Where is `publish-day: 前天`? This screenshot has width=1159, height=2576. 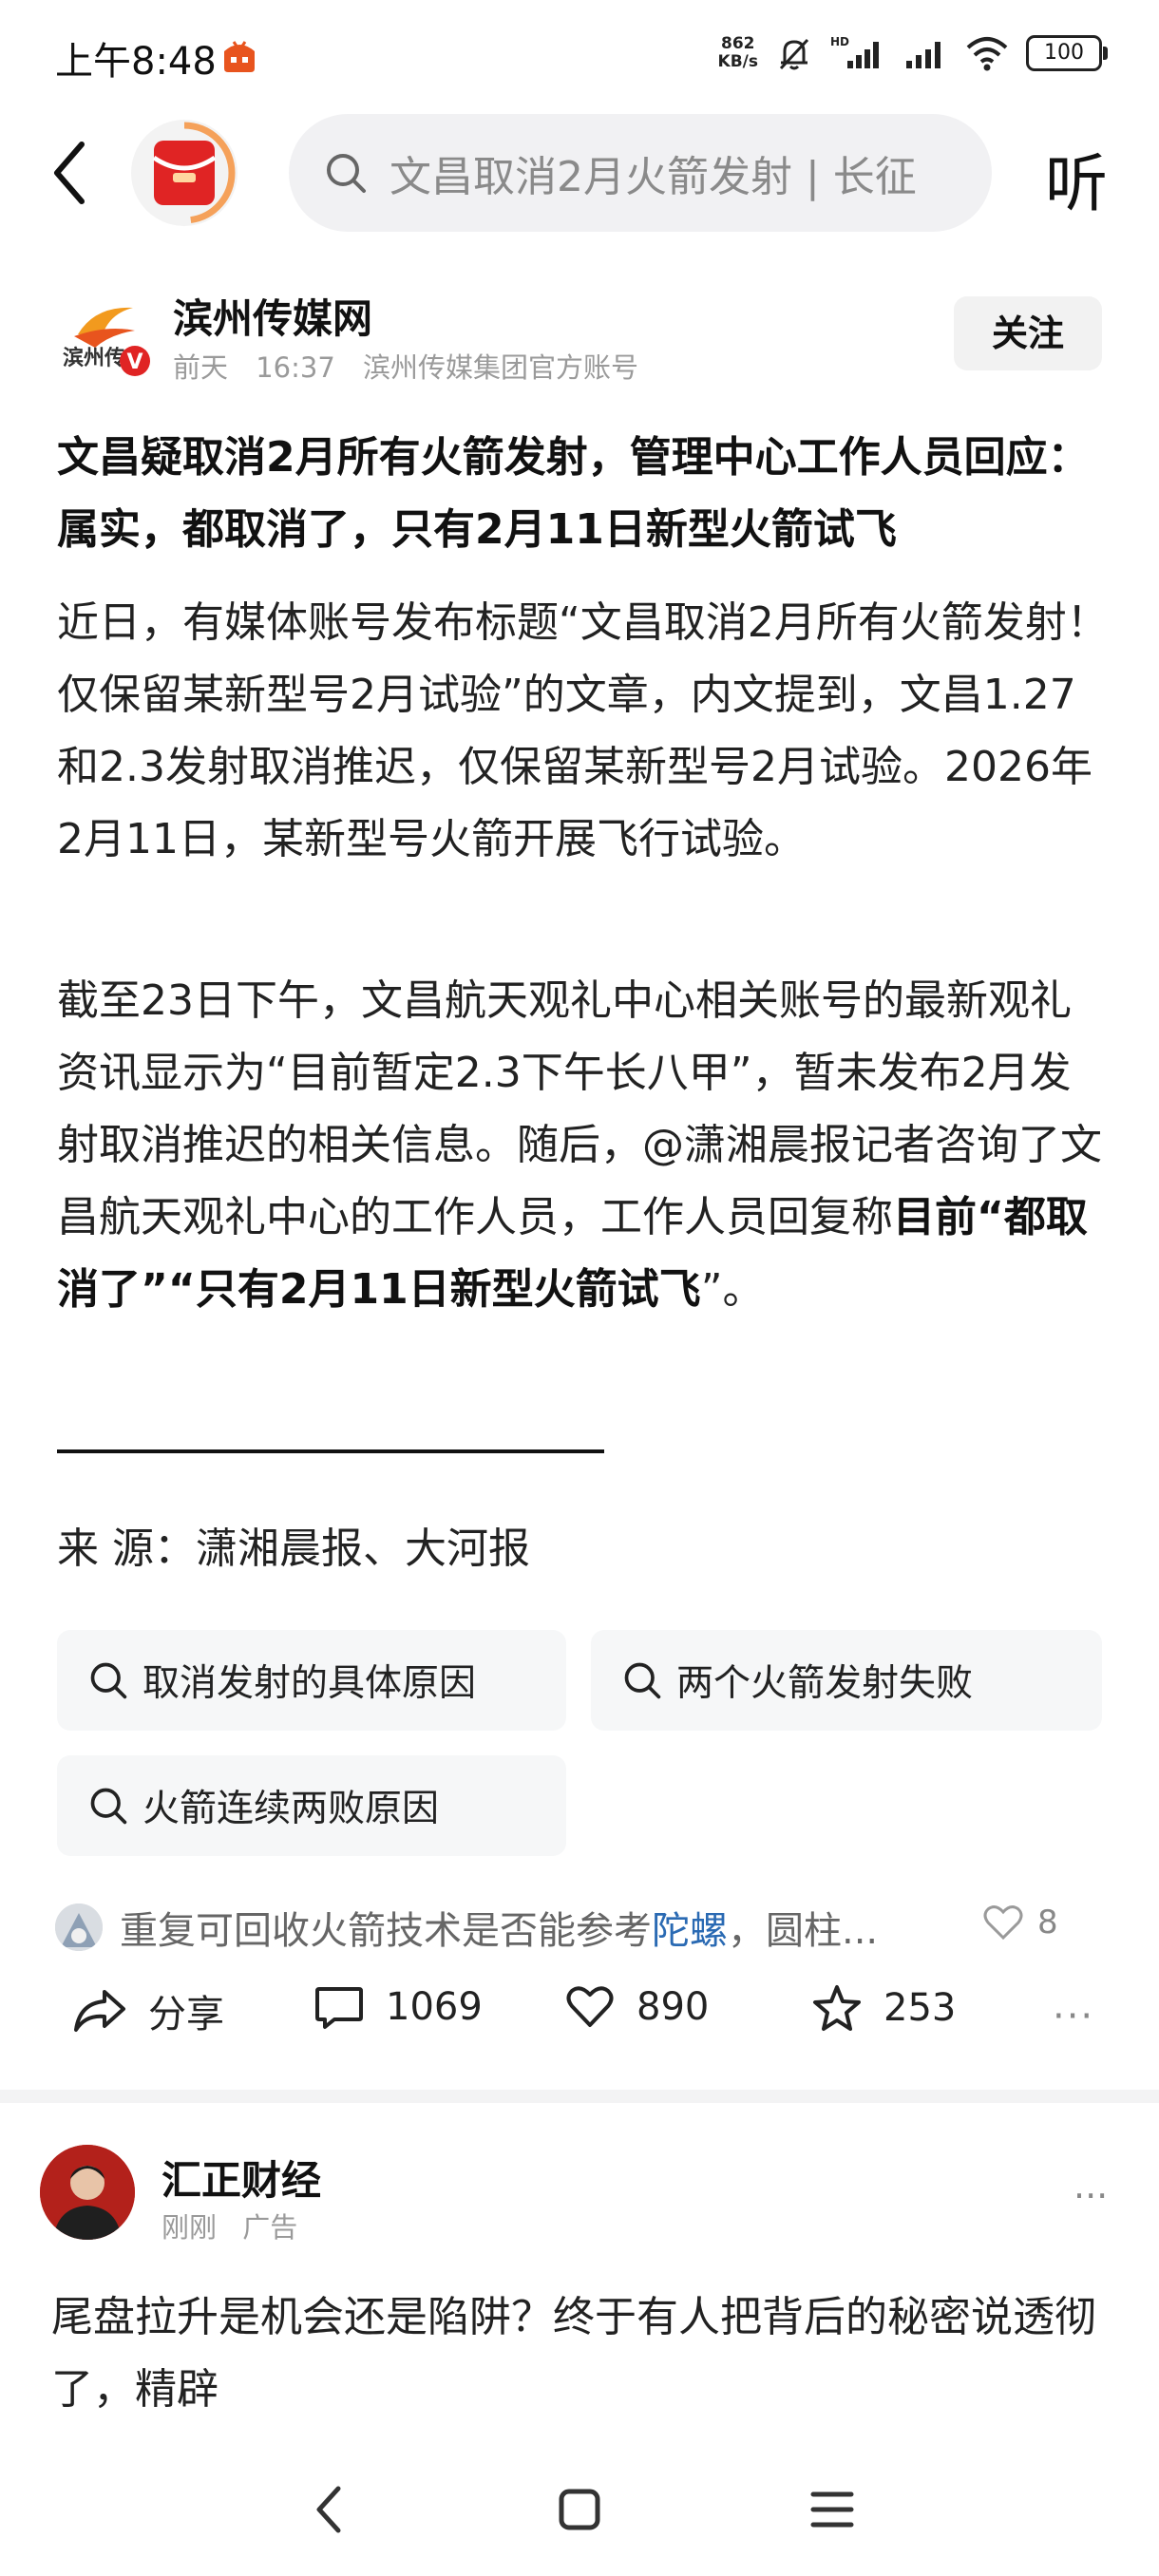
publish-day: 前天 is located at coordinates (201, 367).